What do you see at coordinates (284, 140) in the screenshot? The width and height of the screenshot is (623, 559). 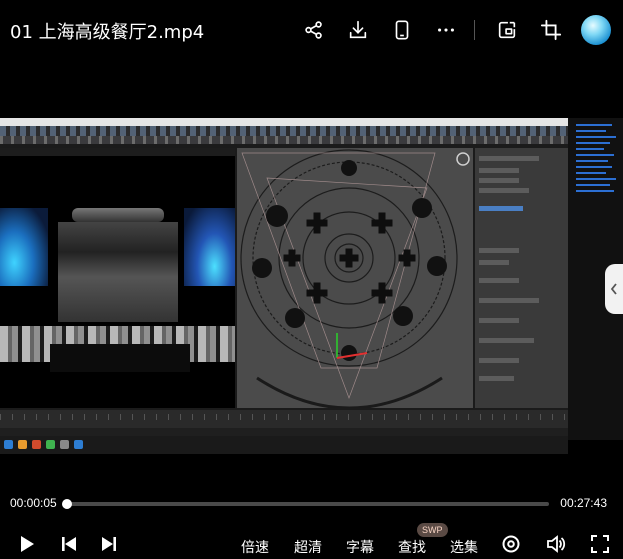 I see `recorded-toolbar-secondary` at bounding box center [284, 140].